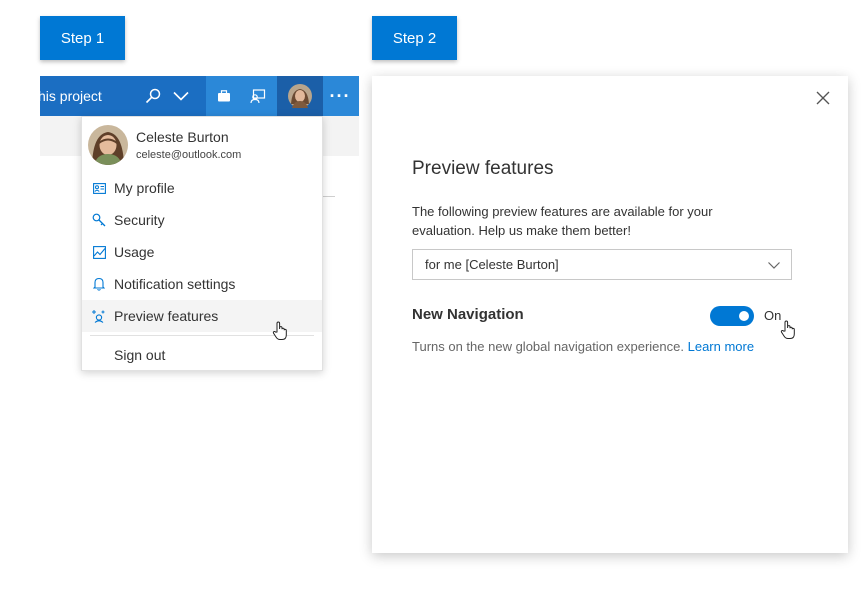 The height and width of the screenshot is (595, 861). Describe the element at coordinates (414, 38) in the screenshot. I see `step-2-badge: Step 2` at that location.